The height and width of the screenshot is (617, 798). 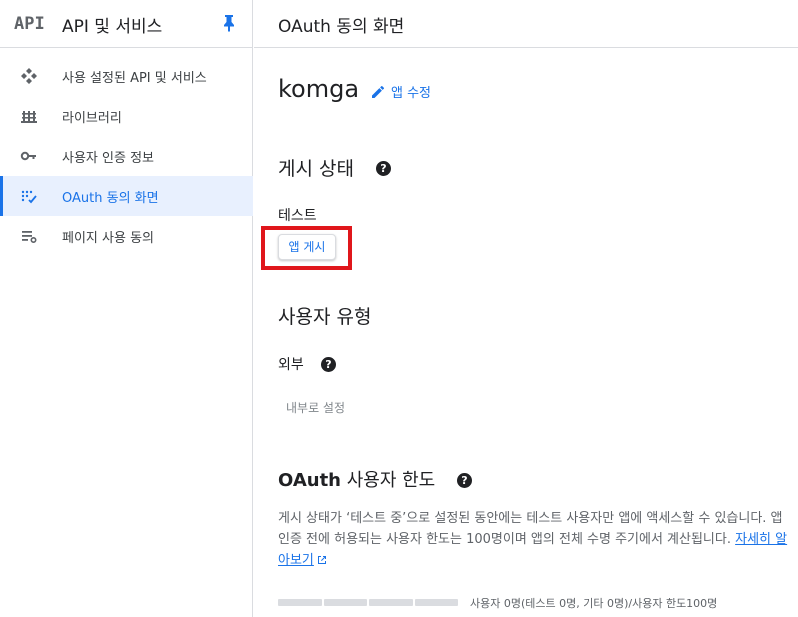 What do you see at coordinates (411, 93) in the screenshot?
I see `edit-app-label: 앱 수정` at bounding box center [411, 93].